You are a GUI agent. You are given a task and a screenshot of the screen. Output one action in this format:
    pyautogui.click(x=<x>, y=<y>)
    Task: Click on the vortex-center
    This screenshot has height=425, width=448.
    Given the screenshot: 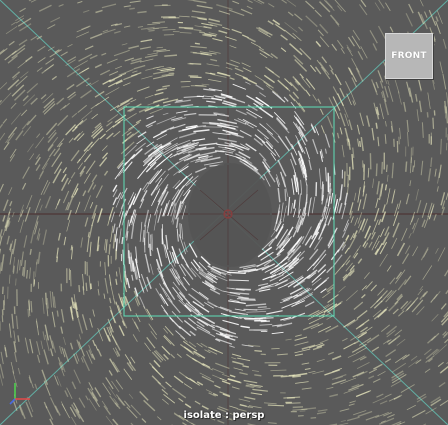 What is the action you would take?
    pyautogui.click(x=230, y=215)
    